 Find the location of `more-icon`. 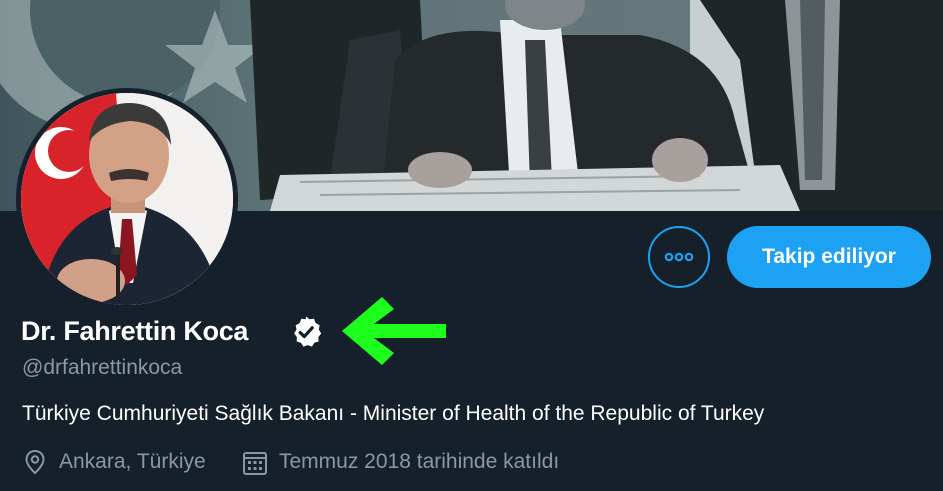

more-icon is located at coordinates (679, 257).